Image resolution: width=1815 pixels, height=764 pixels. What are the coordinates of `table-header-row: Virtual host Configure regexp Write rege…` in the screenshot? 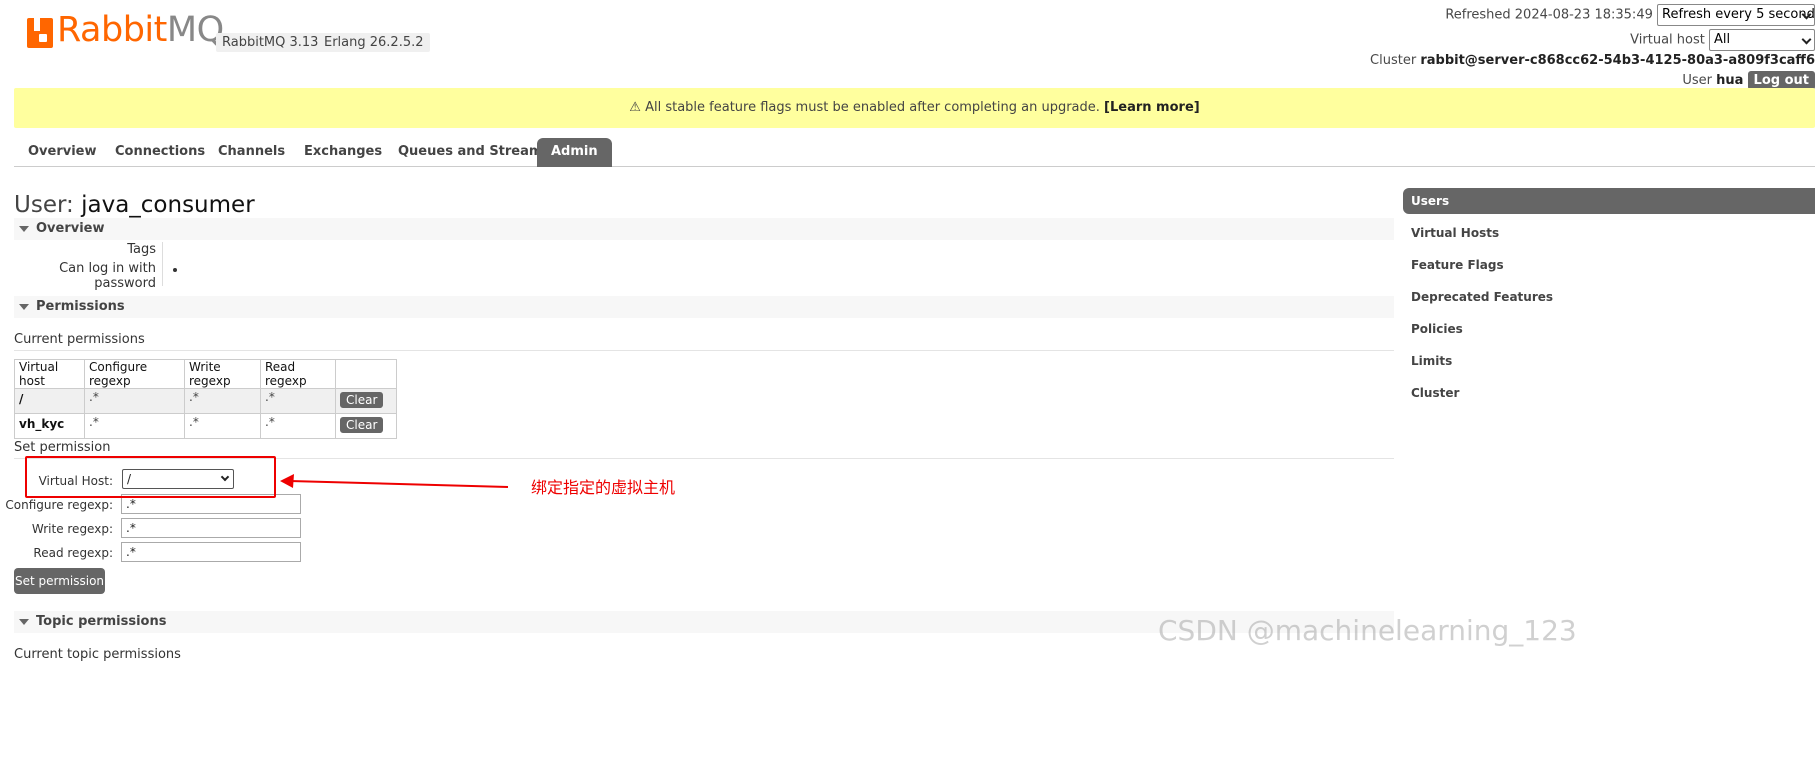 It's located at (205, 374).